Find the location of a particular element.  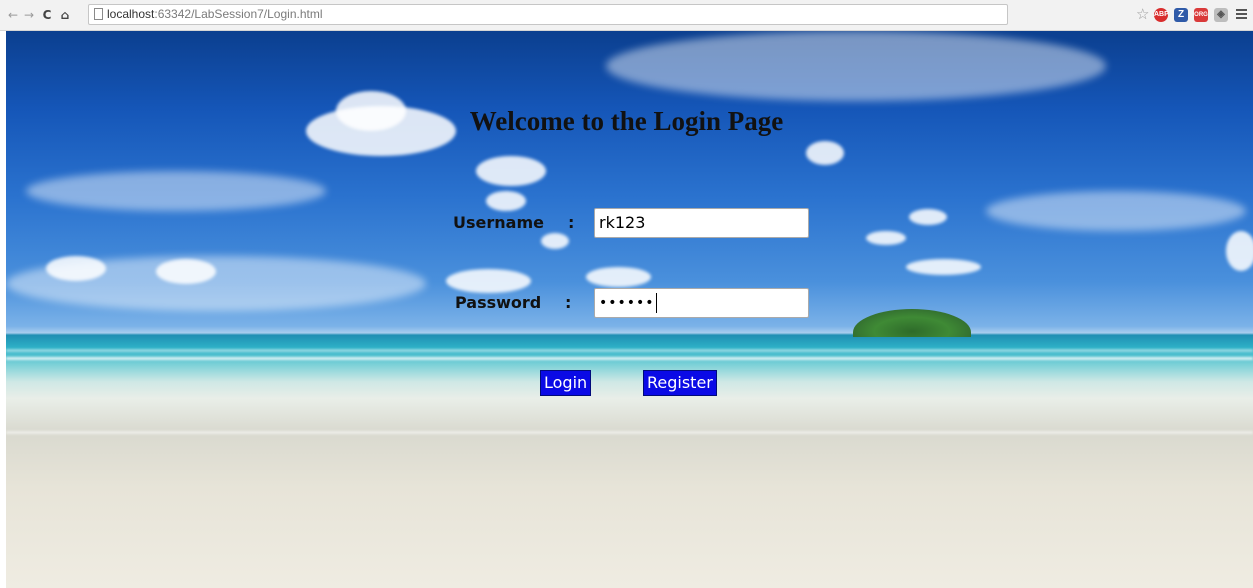

zotero-icon: Z is located at coordinates (1181, 15).